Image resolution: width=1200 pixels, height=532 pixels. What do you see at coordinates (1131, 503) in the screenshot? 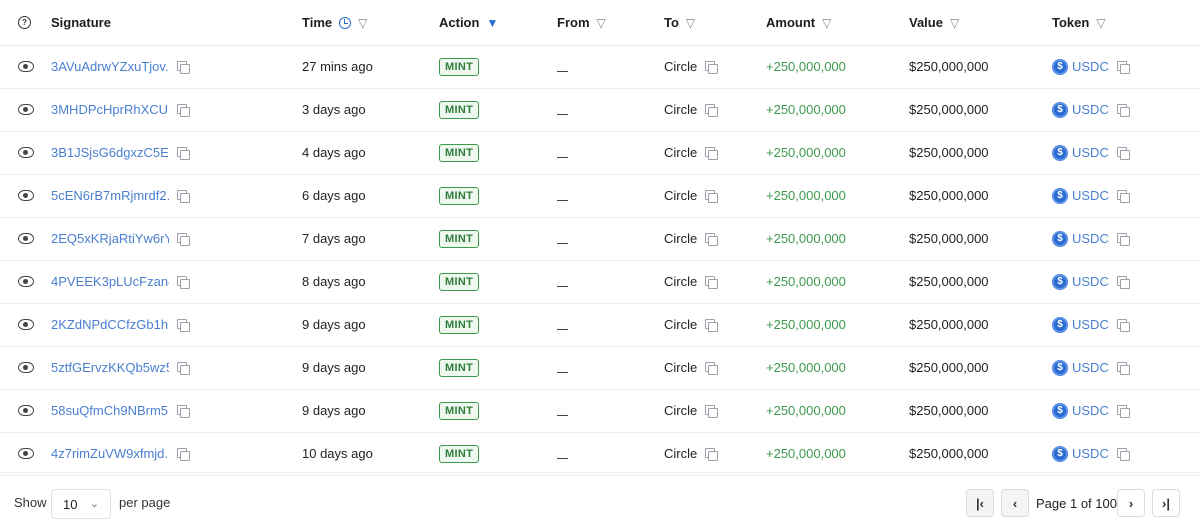
I see `next-page-button: ›` at bounding box center [1131, 503].